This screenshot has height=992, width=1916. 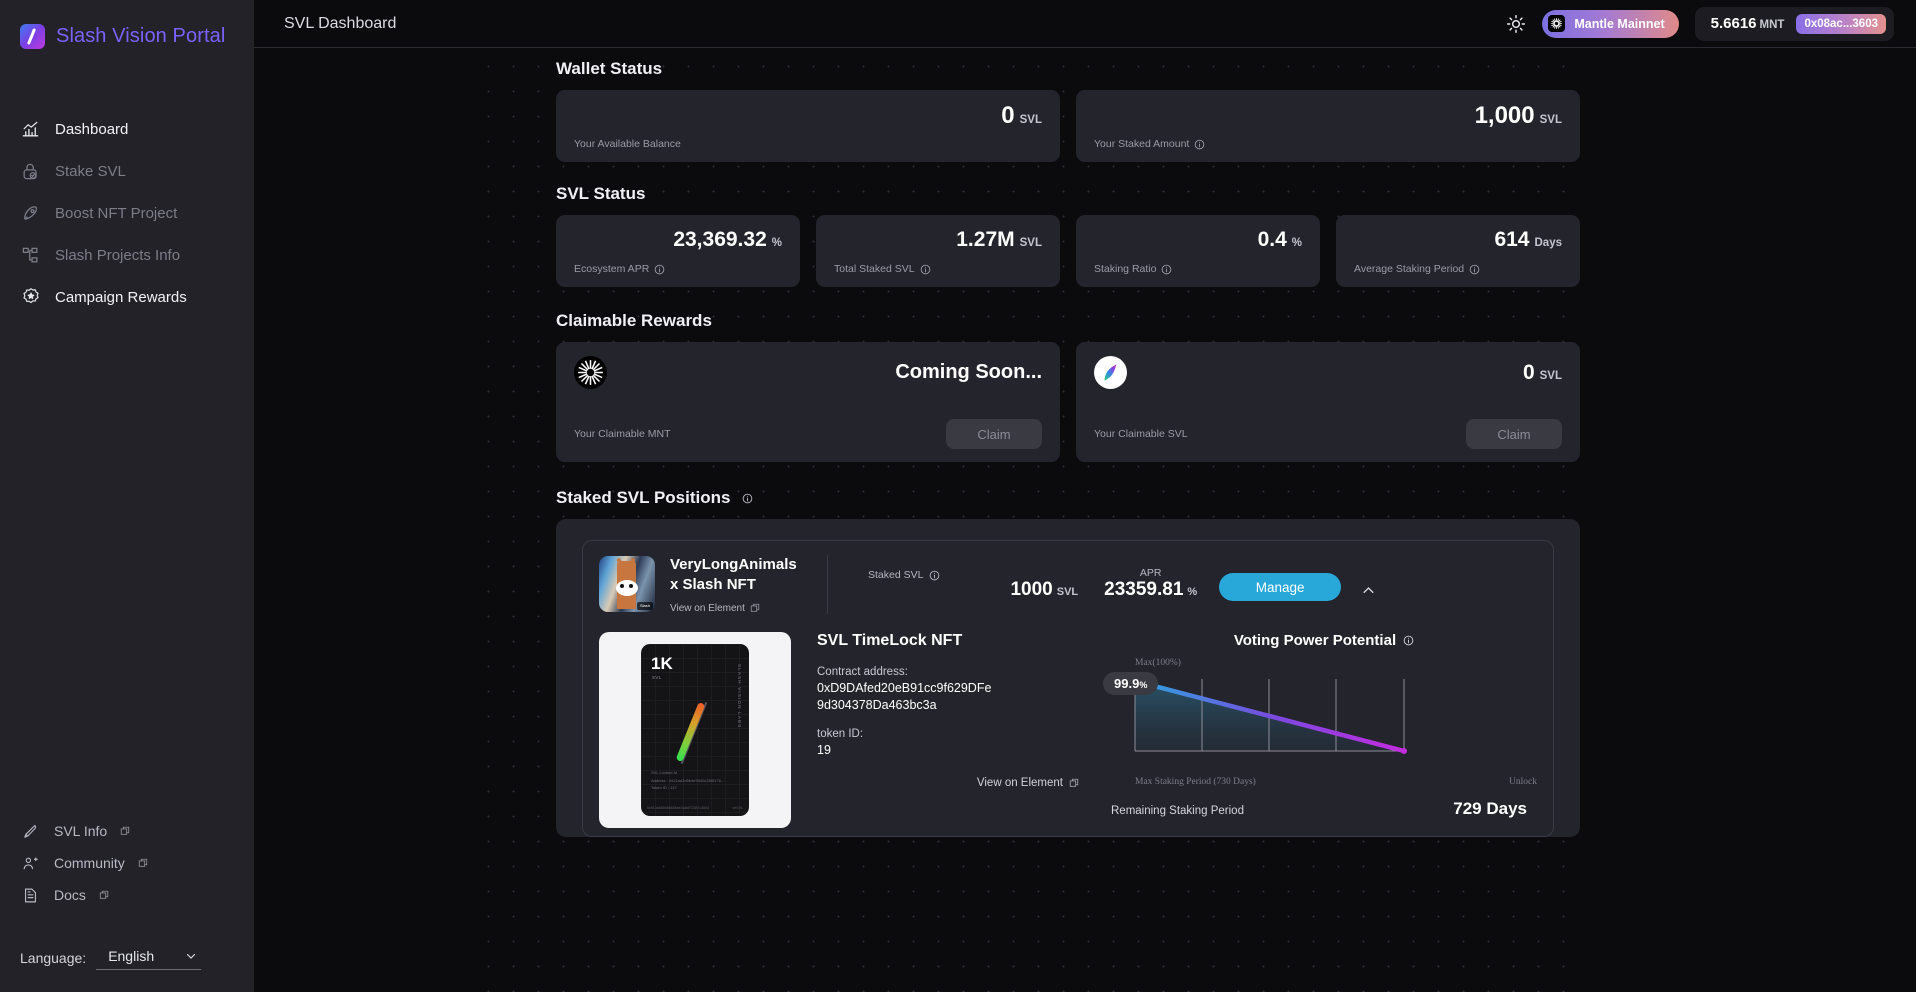 What do you see at coordinates (727, 239) in the screenshot?
I see `card-value: 23,369.32%` at bounding box center [727, 239].